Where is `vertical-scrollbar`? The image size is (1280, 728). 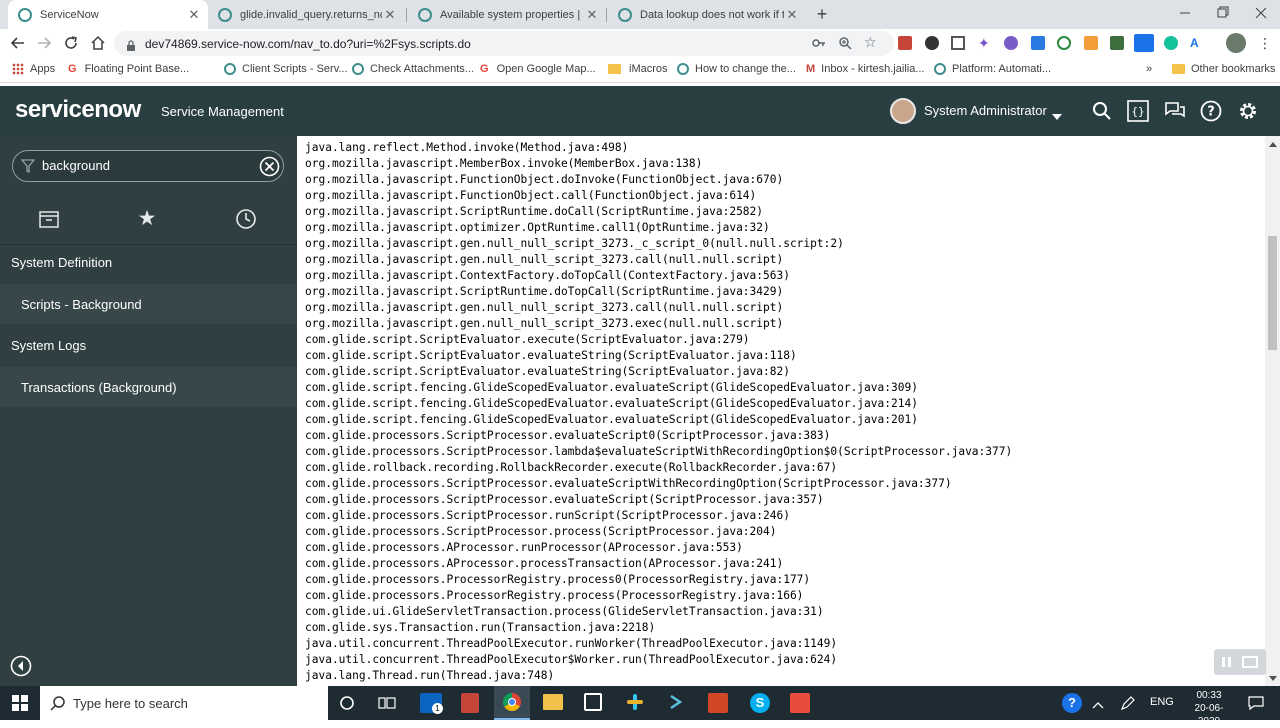
vertical-scrollbar is located at coordinates (1272, 411).